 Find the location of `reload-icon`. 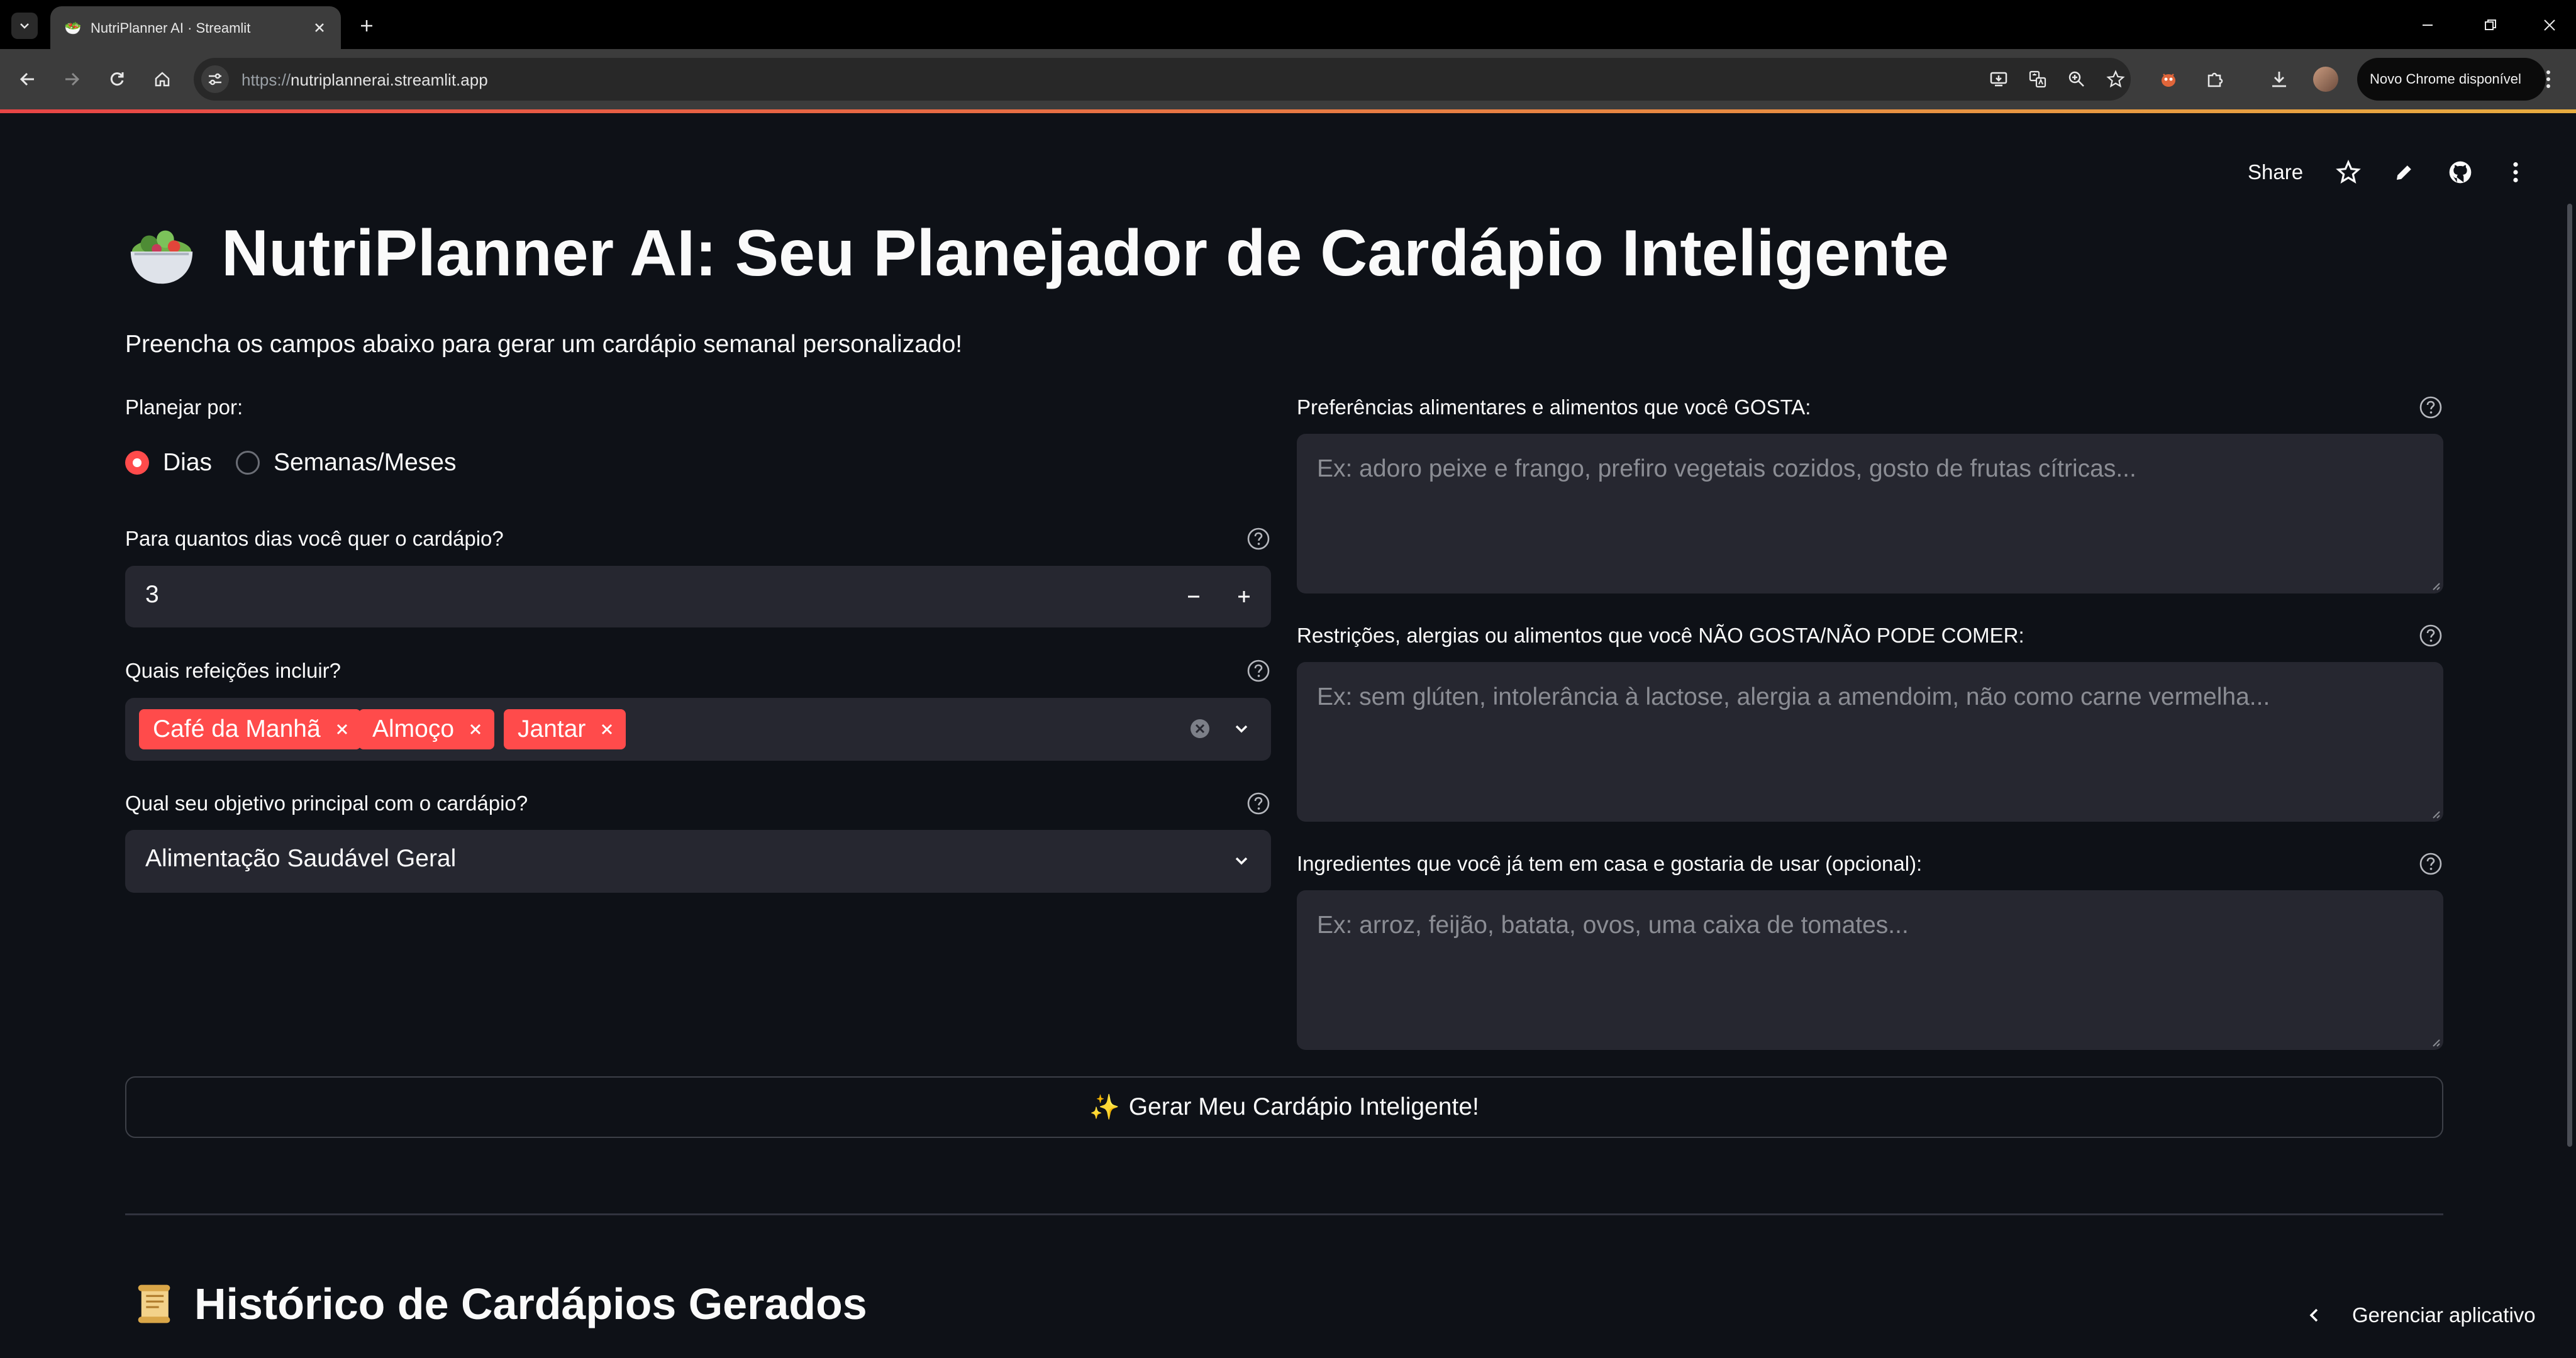

reload-icon is located at coordinates (117, 79).